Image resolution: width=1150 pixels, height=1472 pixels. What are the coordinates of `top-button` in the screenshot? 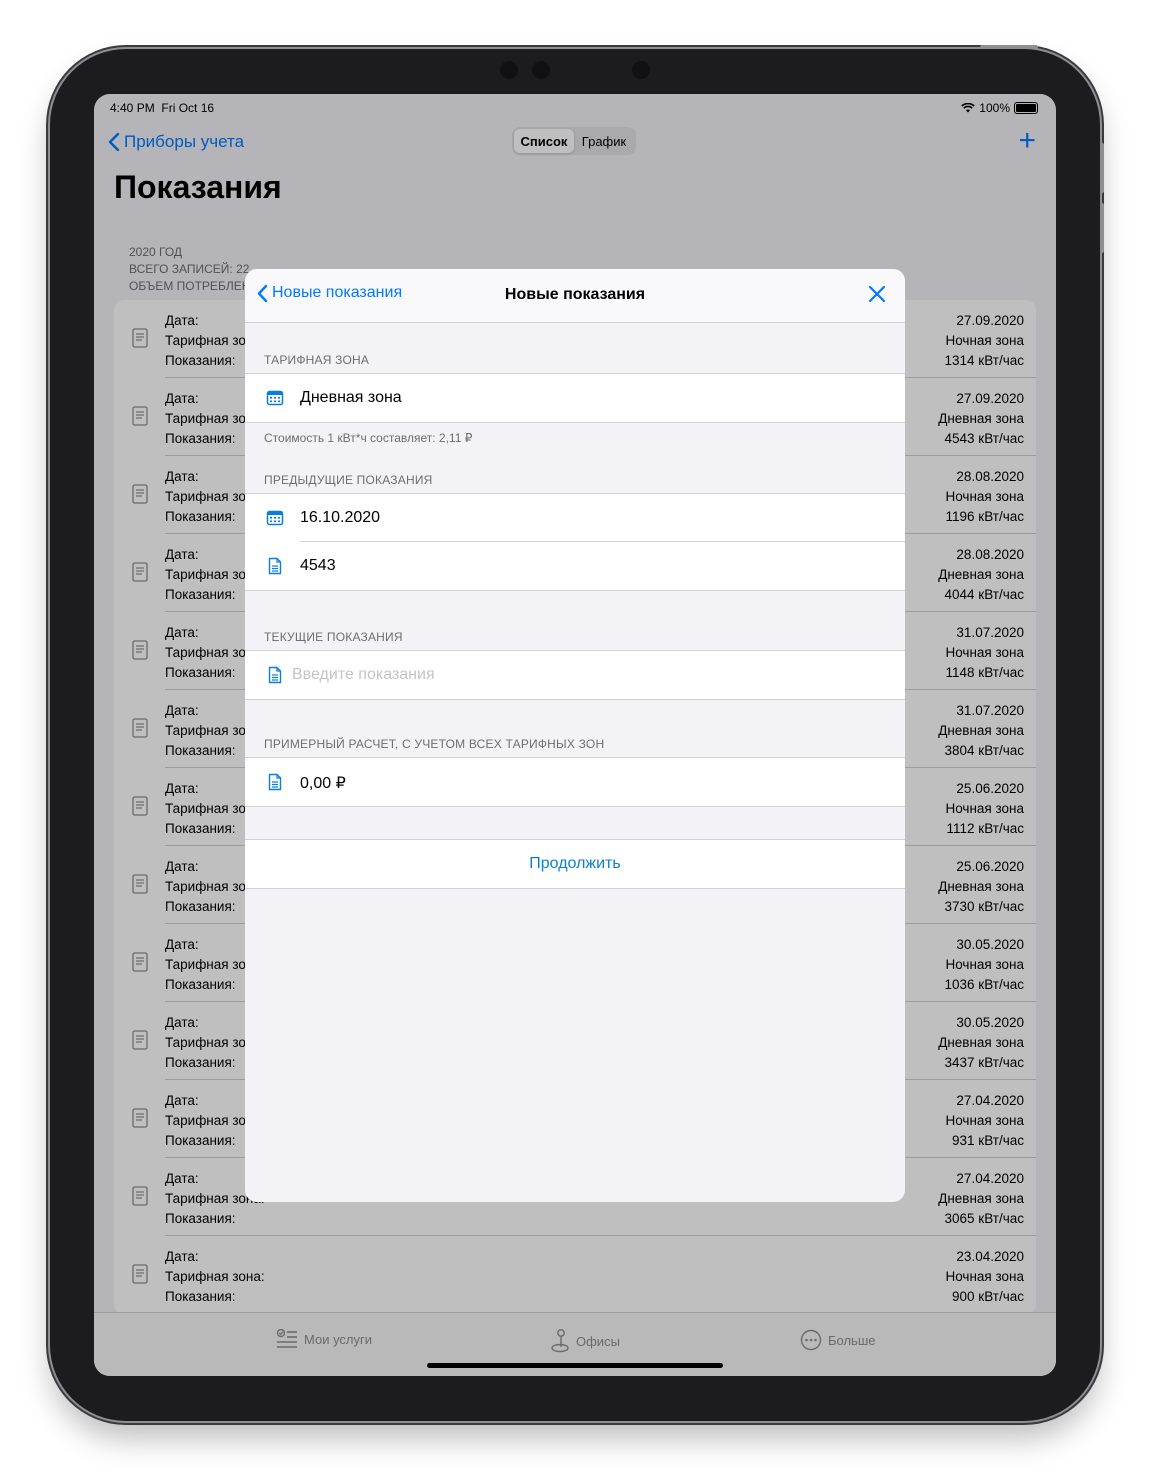 It's located at (1009, 47).